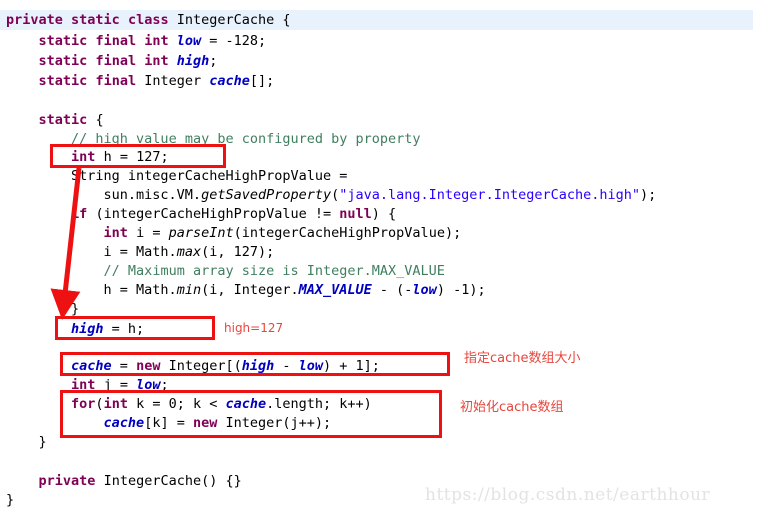  What do you see at coordinates (75, 329) in the screenshot?
I see `code-line-16: high = h;` at bounding box center [75, 329].